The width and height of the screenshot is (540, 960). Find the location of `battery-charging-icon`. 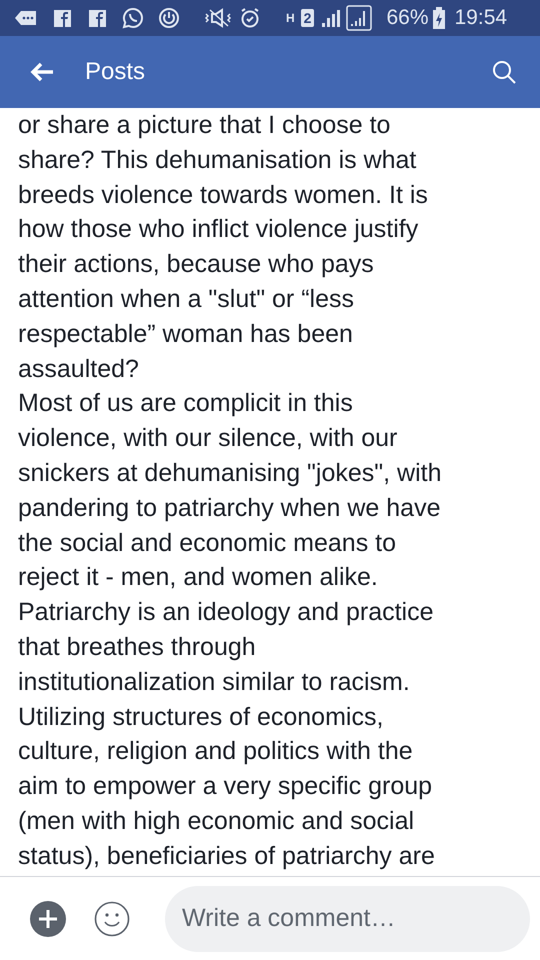

battery-charging-icon is located at coordinates (438, 18).